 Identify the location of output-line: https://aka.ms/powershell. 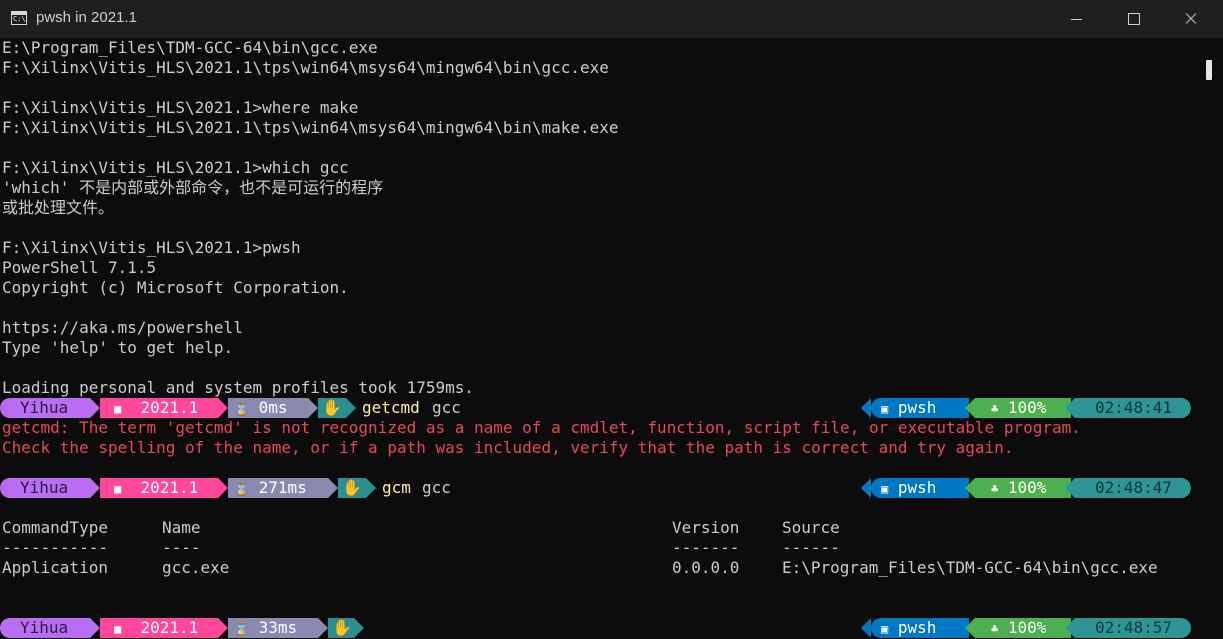
(122, 327).